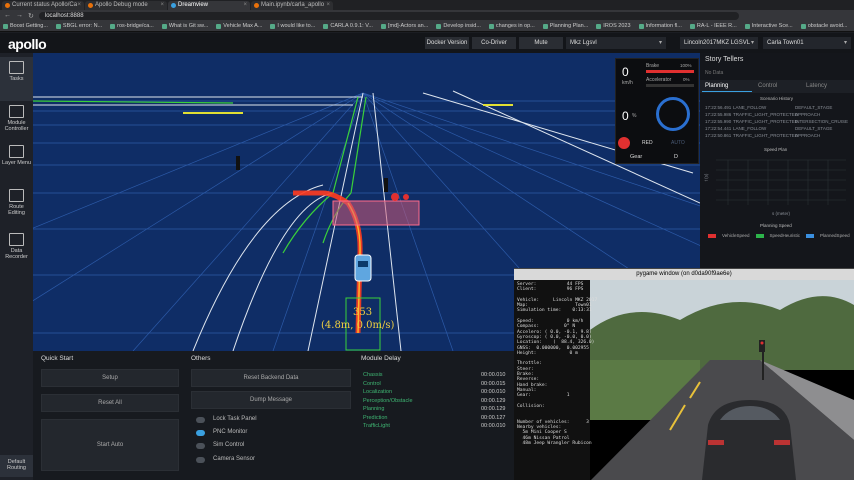 The width and height of the screenshot is (854, 480). What do you see at coordinates (200, 420) in the screenshot?
I see `lock-task-panel-toggle` at bounding box center [200, 420].